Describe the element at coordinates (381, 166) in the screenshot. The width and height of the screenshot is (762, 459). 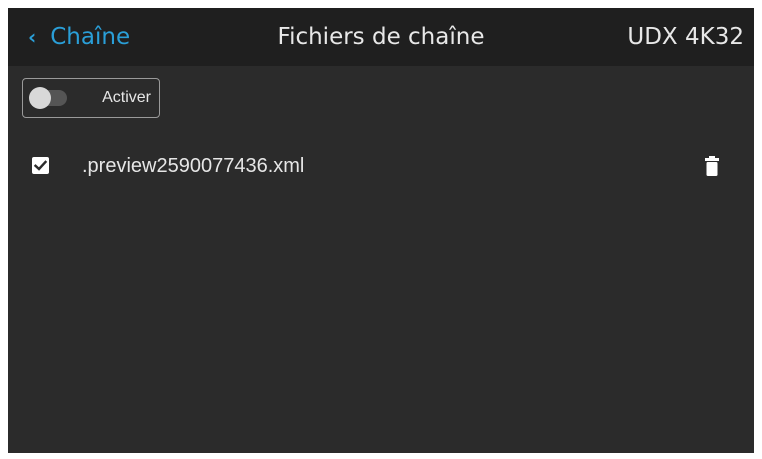
I see `file-row: .preview2590077436.xml` at that location.